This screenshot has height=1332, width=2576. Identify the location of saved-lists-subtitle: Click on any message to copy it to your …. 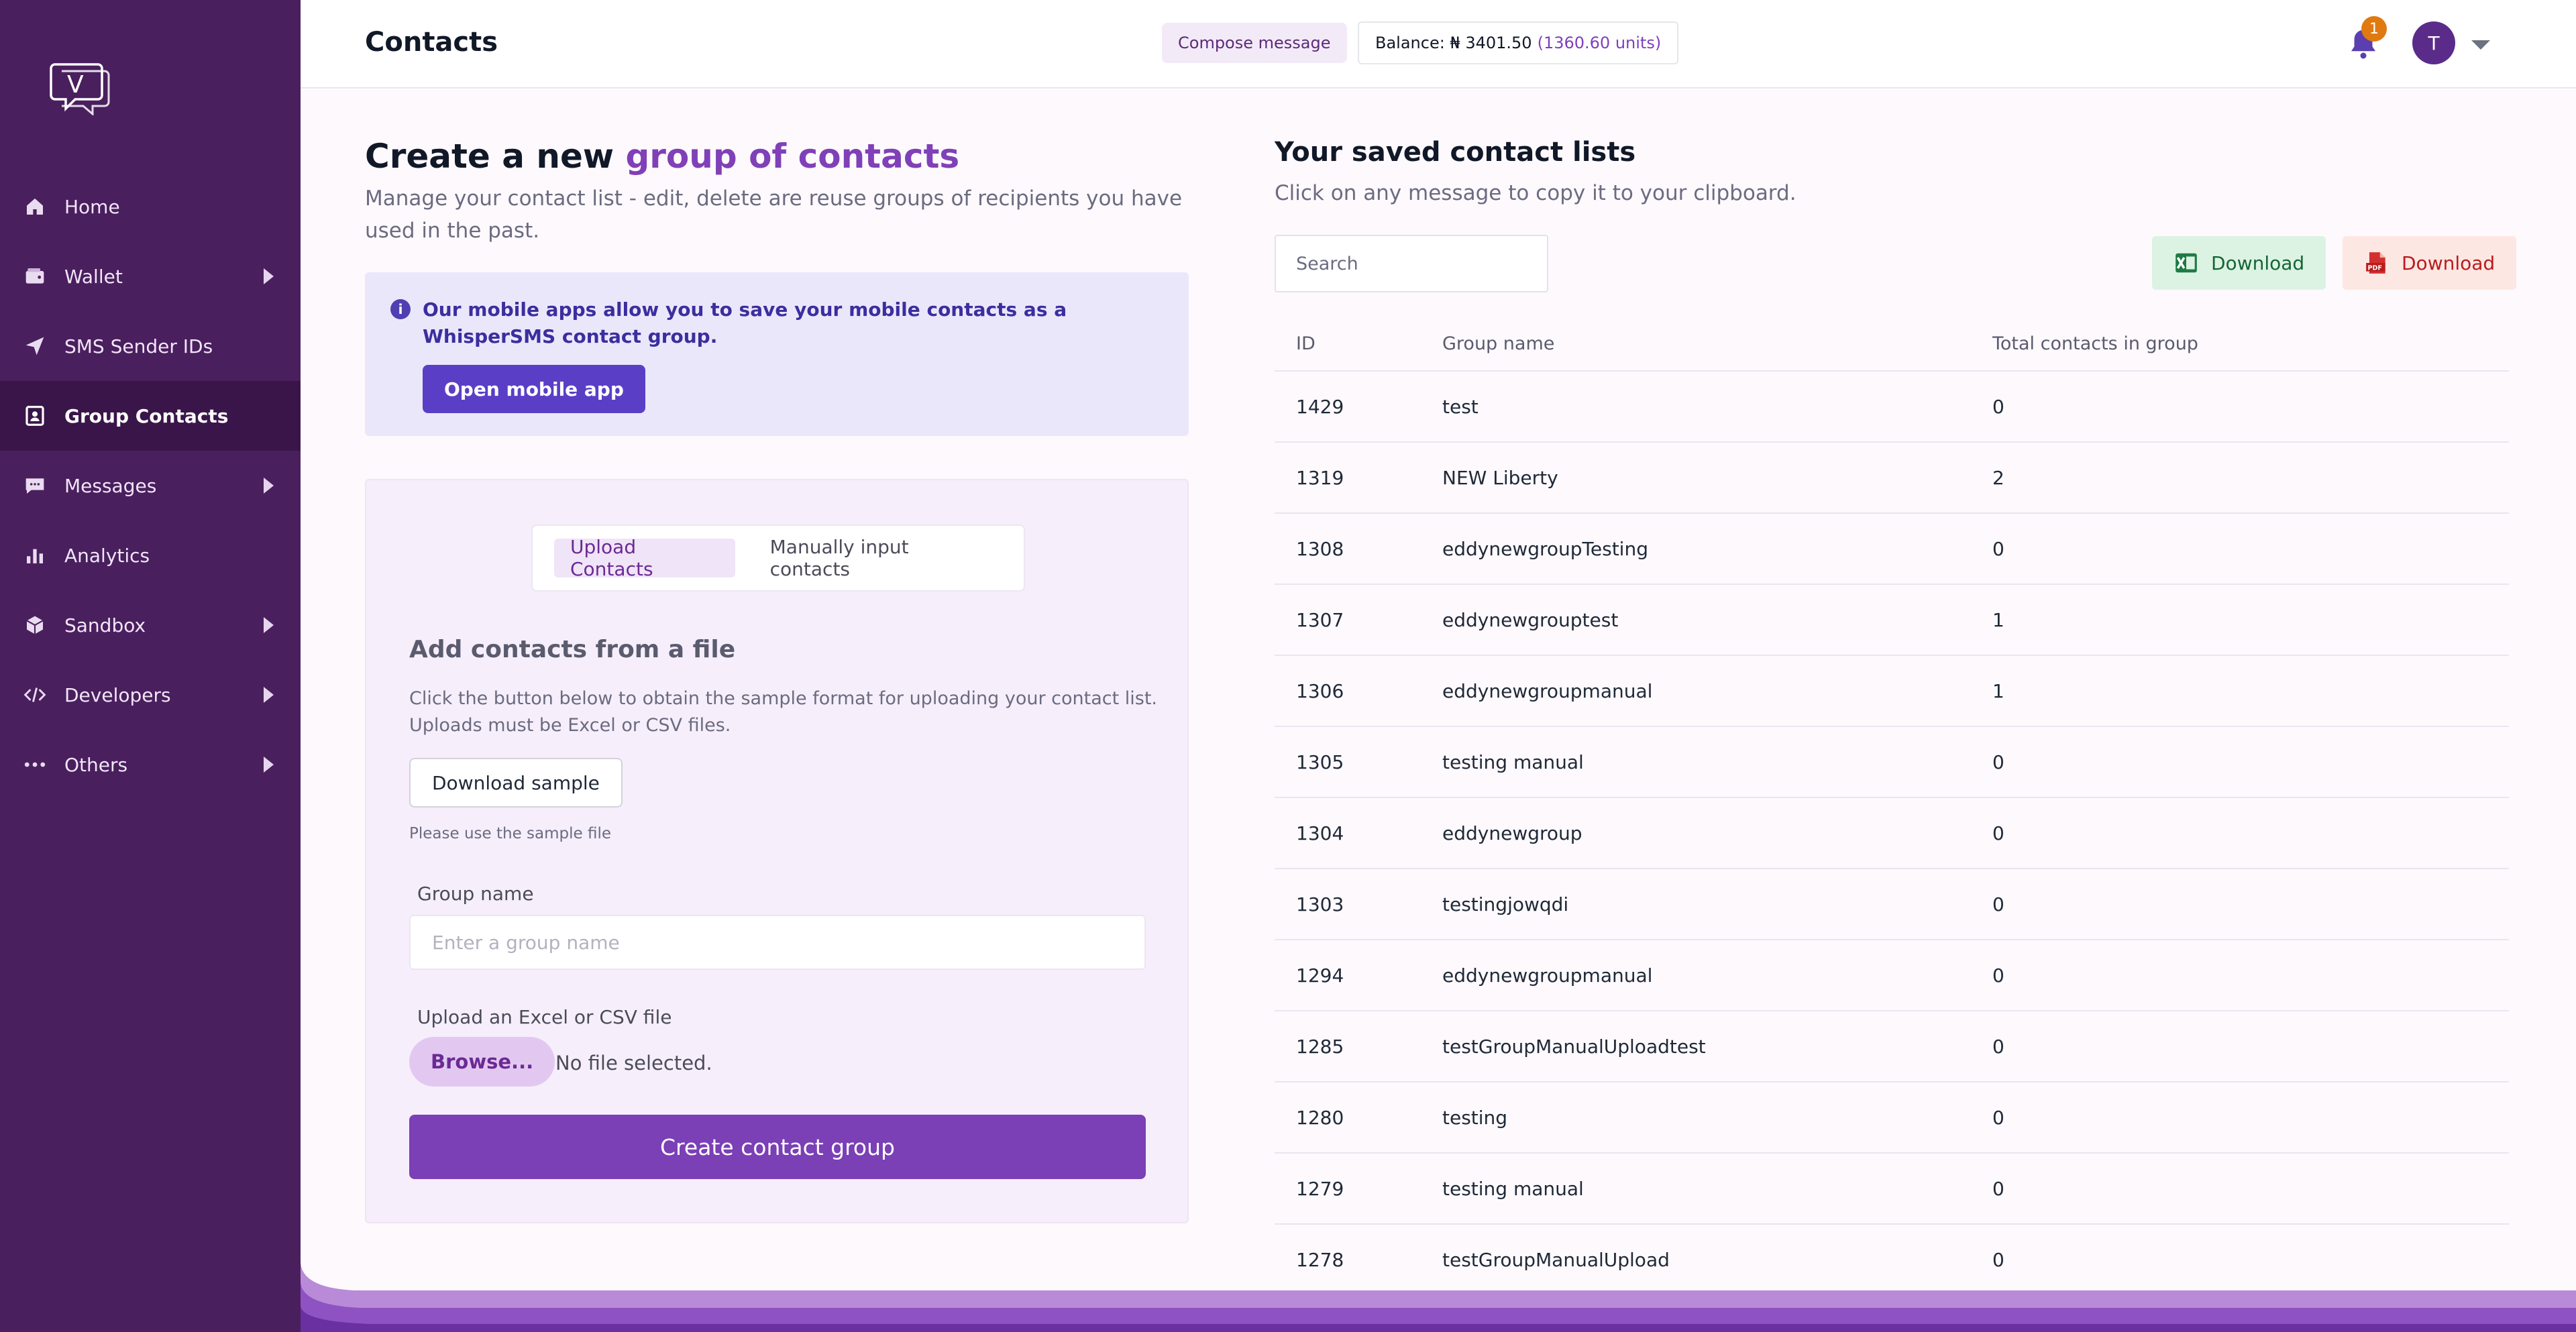
(1535, 193).